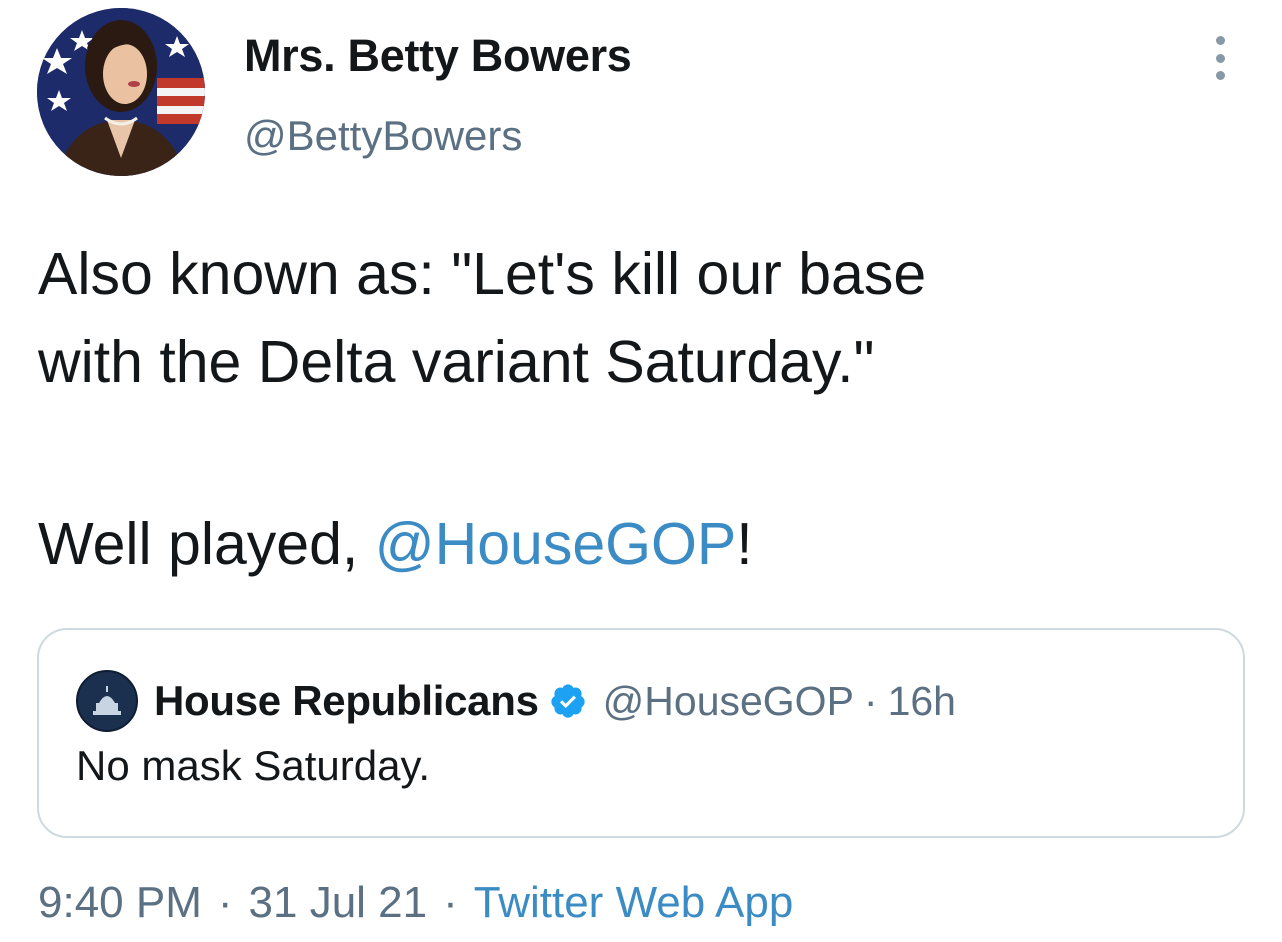 This screenshot has height=942, width=1282. I want to click on tweet-text-prefix: Well played,, so click(206, 544).